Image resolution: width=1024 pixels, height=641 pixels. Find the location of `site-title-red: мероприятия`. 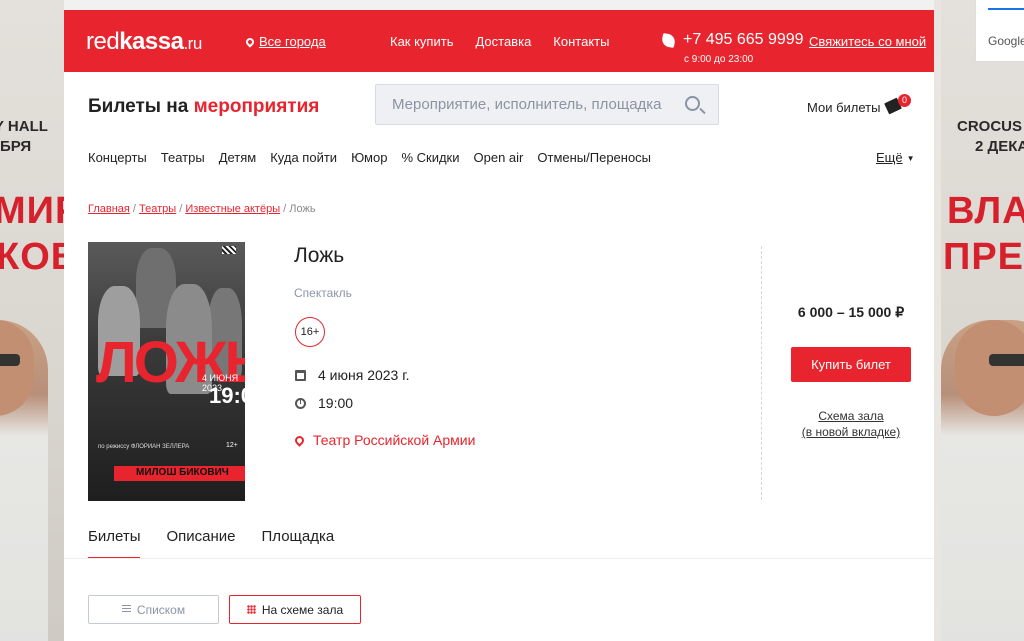

site-title-red: мероприятия is located at coordinates (256, 106).